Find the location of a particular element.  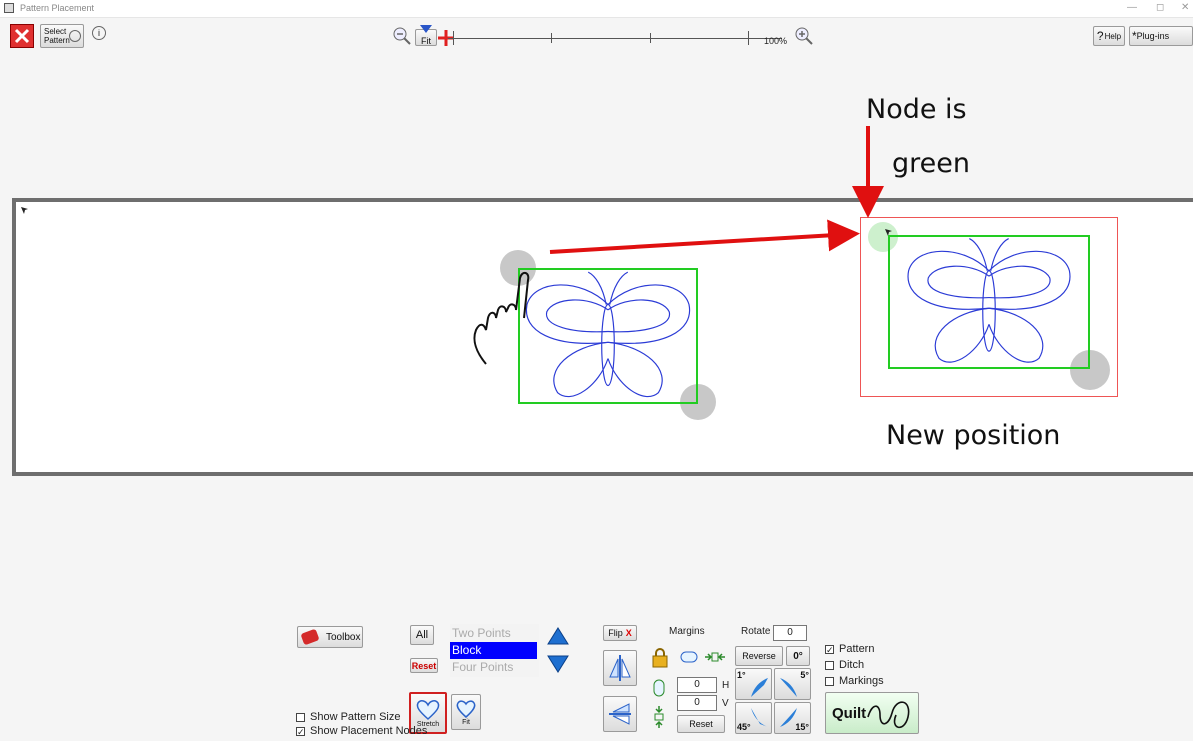

toolbox-label: Toolbox is located at coordinates (343, 637).